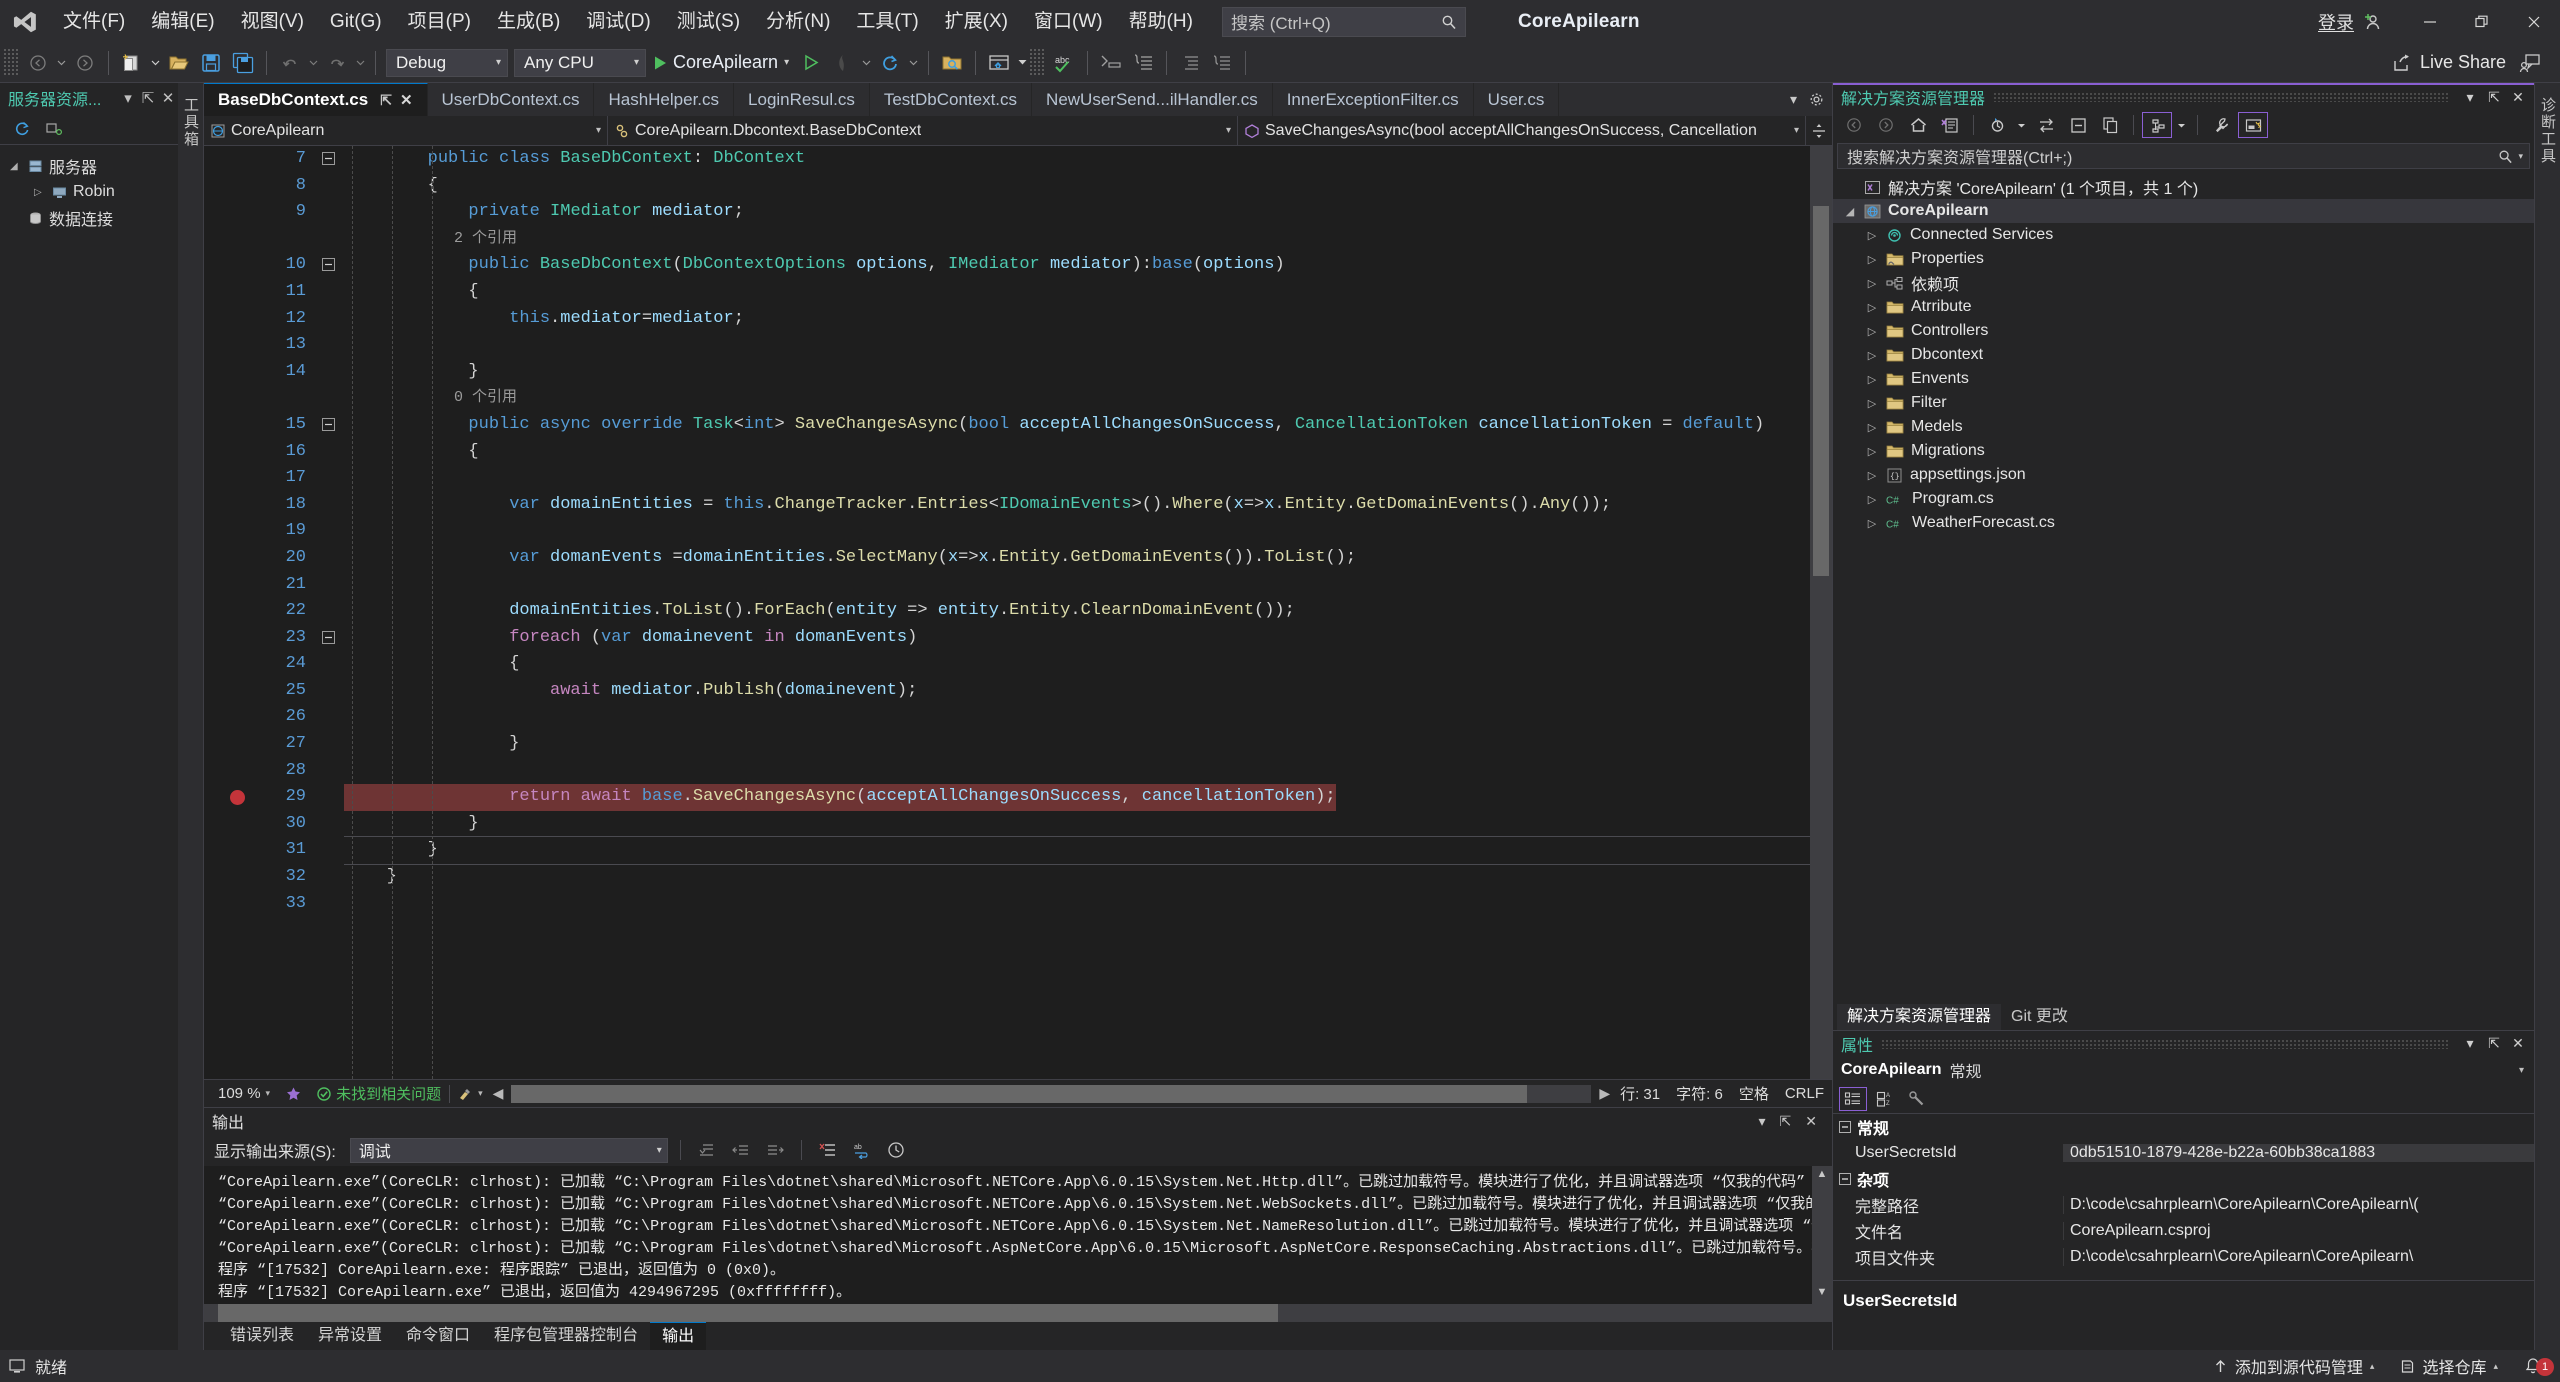  What do you see at coordinates (1077, 159) in the screenshot?
I see `code-line: public class BaseDbContext: DbContext` at bounding box center [1077, 159].